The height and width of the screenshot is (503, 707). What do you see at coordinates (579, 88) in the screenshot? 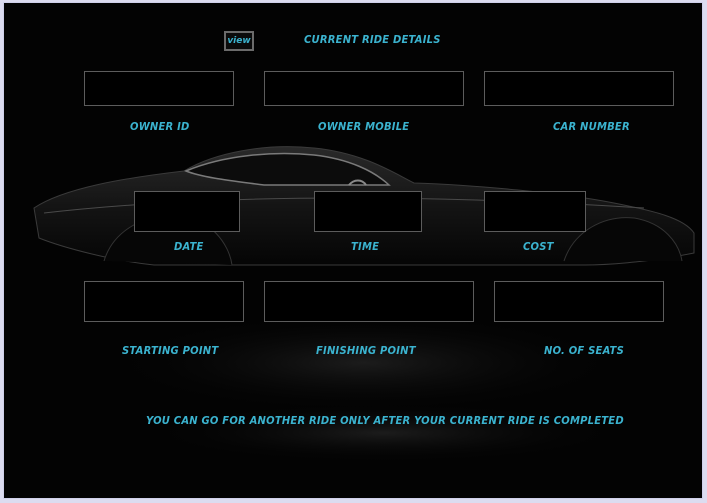
I see `car-number-field` at bounding box center [579, 88].